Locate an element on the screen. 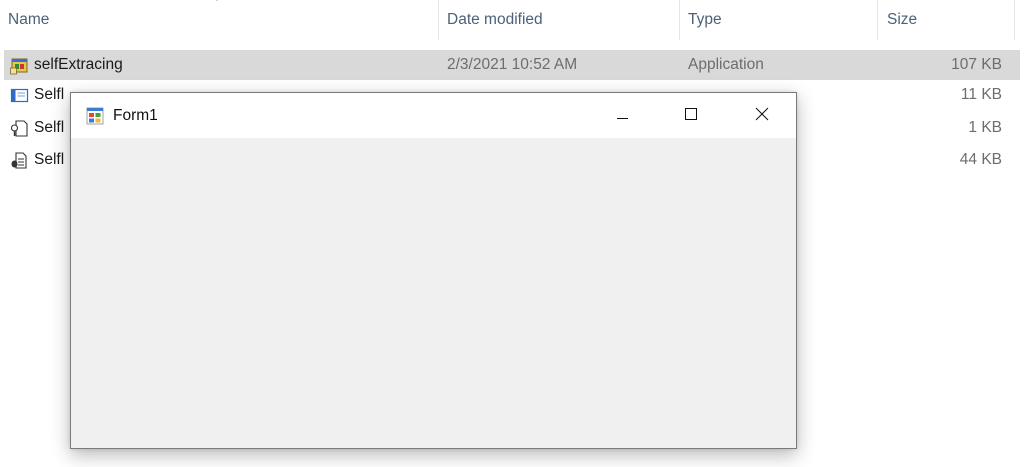 The width and height of the screenshot is (1024, 467). file-name: selfExtracing is located at coordinates (78, 64).